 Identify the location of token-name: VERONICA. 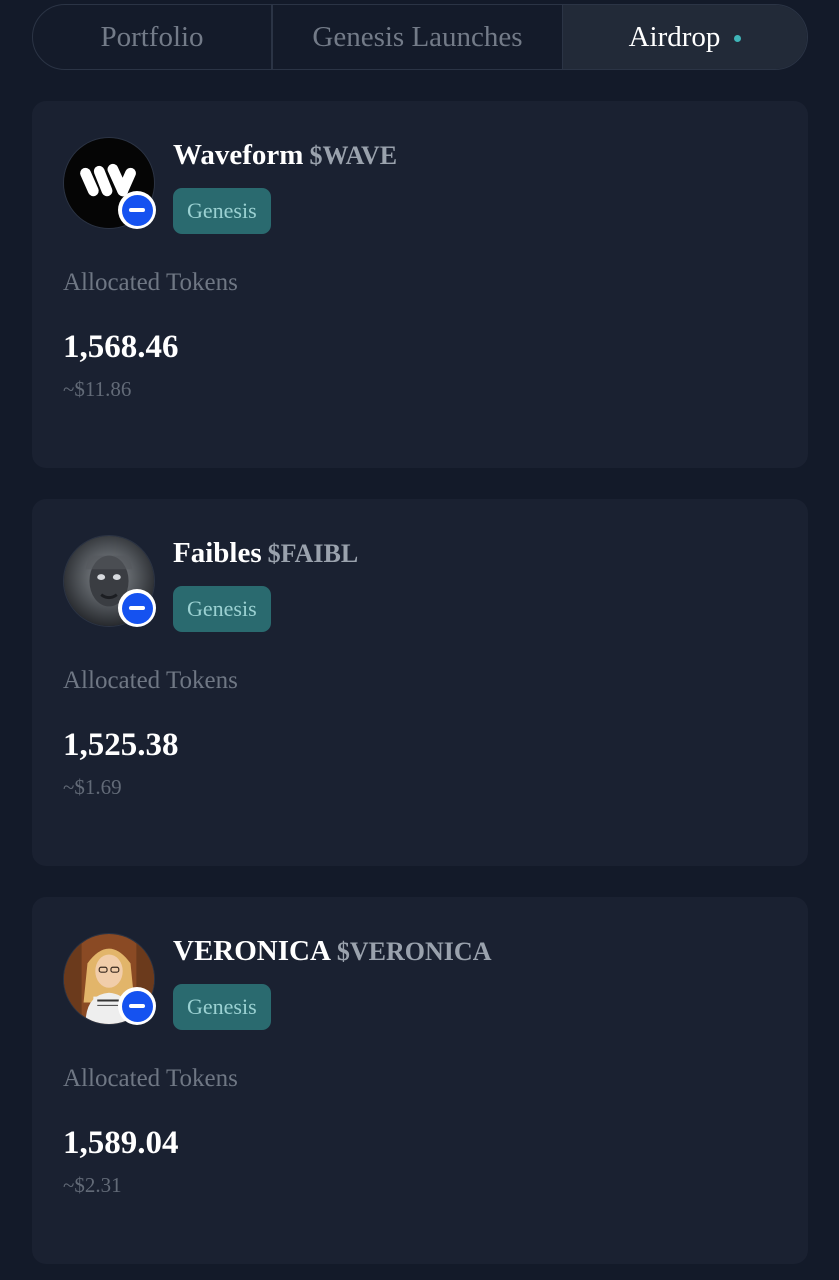
(252, 951).